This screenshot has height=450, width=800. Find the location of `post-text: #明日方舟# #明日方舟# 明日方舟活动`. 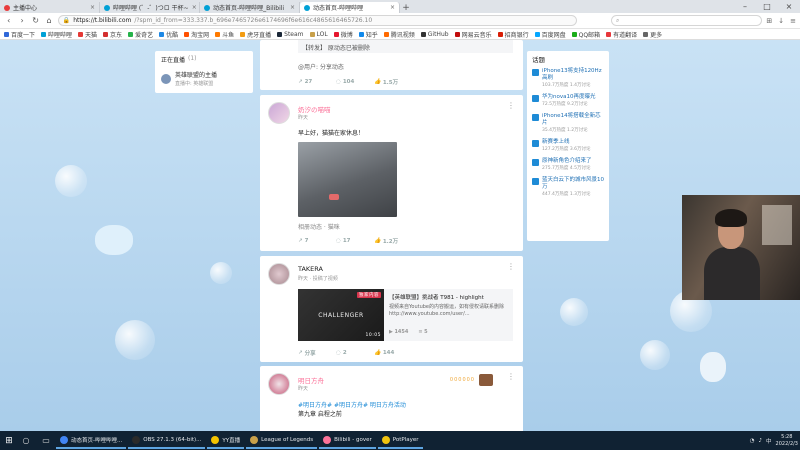

post-text: #明日方舟# #明日方舟# 明日方舟活动 is located at coordinates (352, 404).